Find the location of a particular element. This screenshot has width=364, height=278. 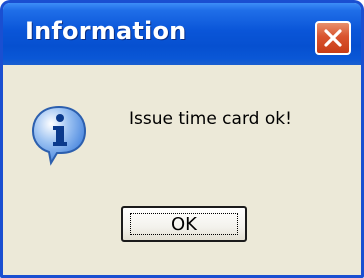

close-button is located at coordinates (333, 38).